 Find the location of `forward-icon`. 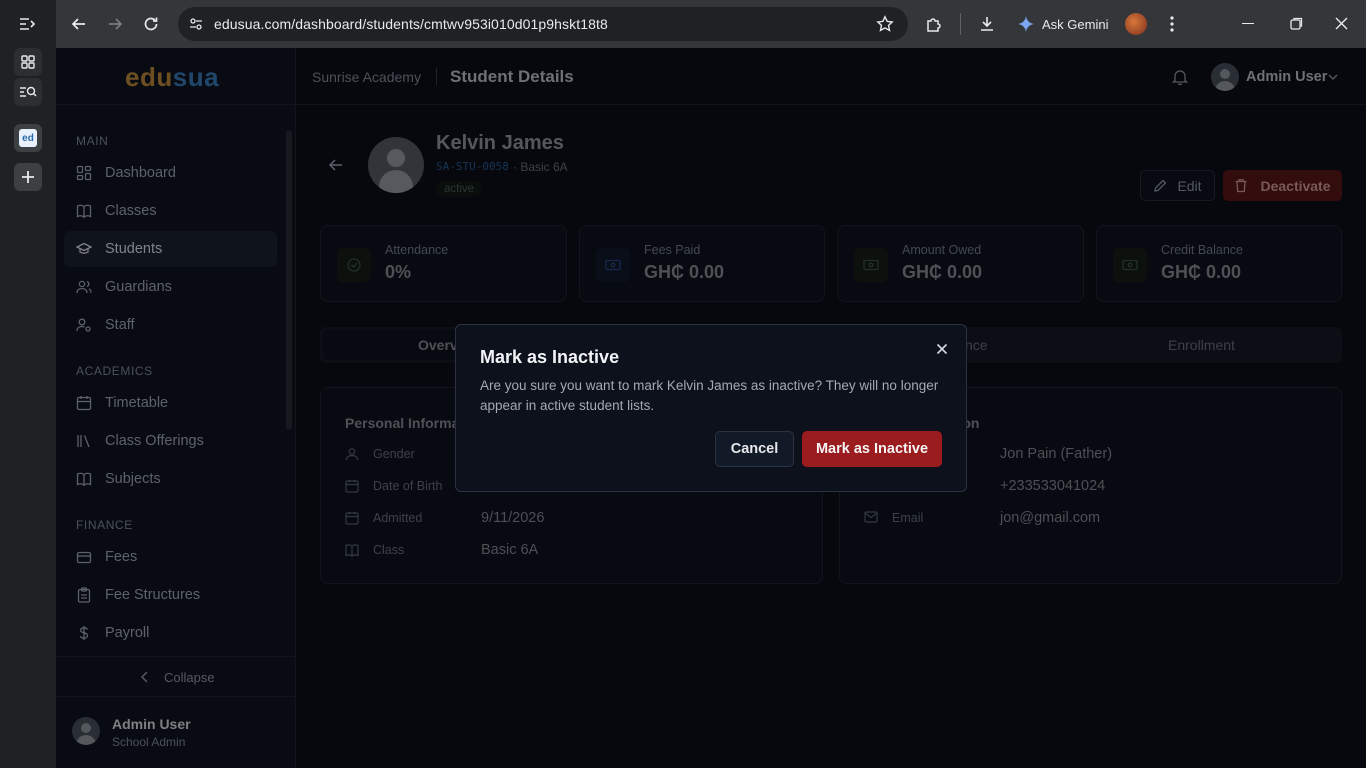

forward-icon is located at coordinates (115, 24).